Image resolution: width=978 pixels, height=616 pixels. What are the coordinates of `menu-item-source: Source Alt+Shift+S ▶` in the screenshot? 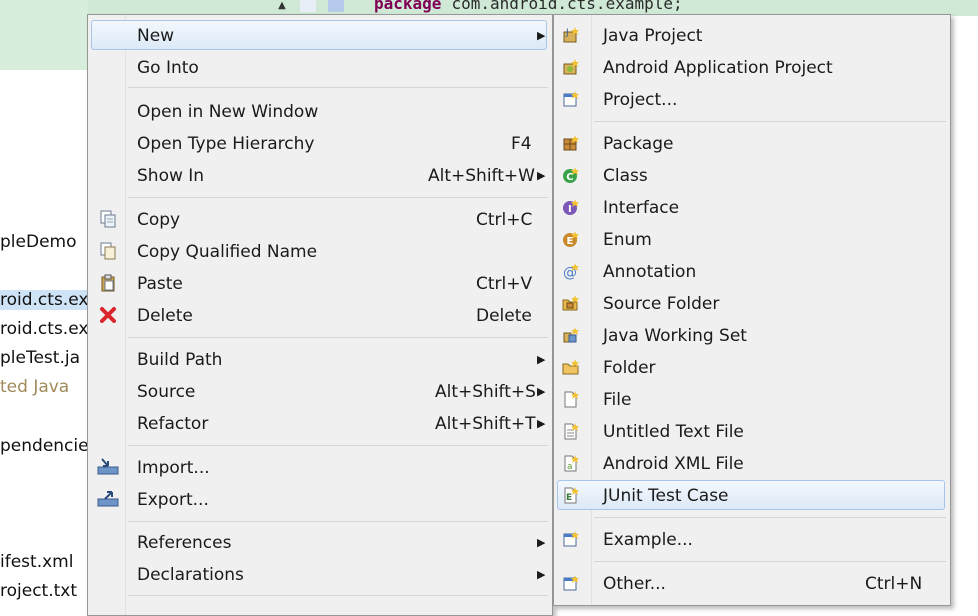 It's located at (319, 391).